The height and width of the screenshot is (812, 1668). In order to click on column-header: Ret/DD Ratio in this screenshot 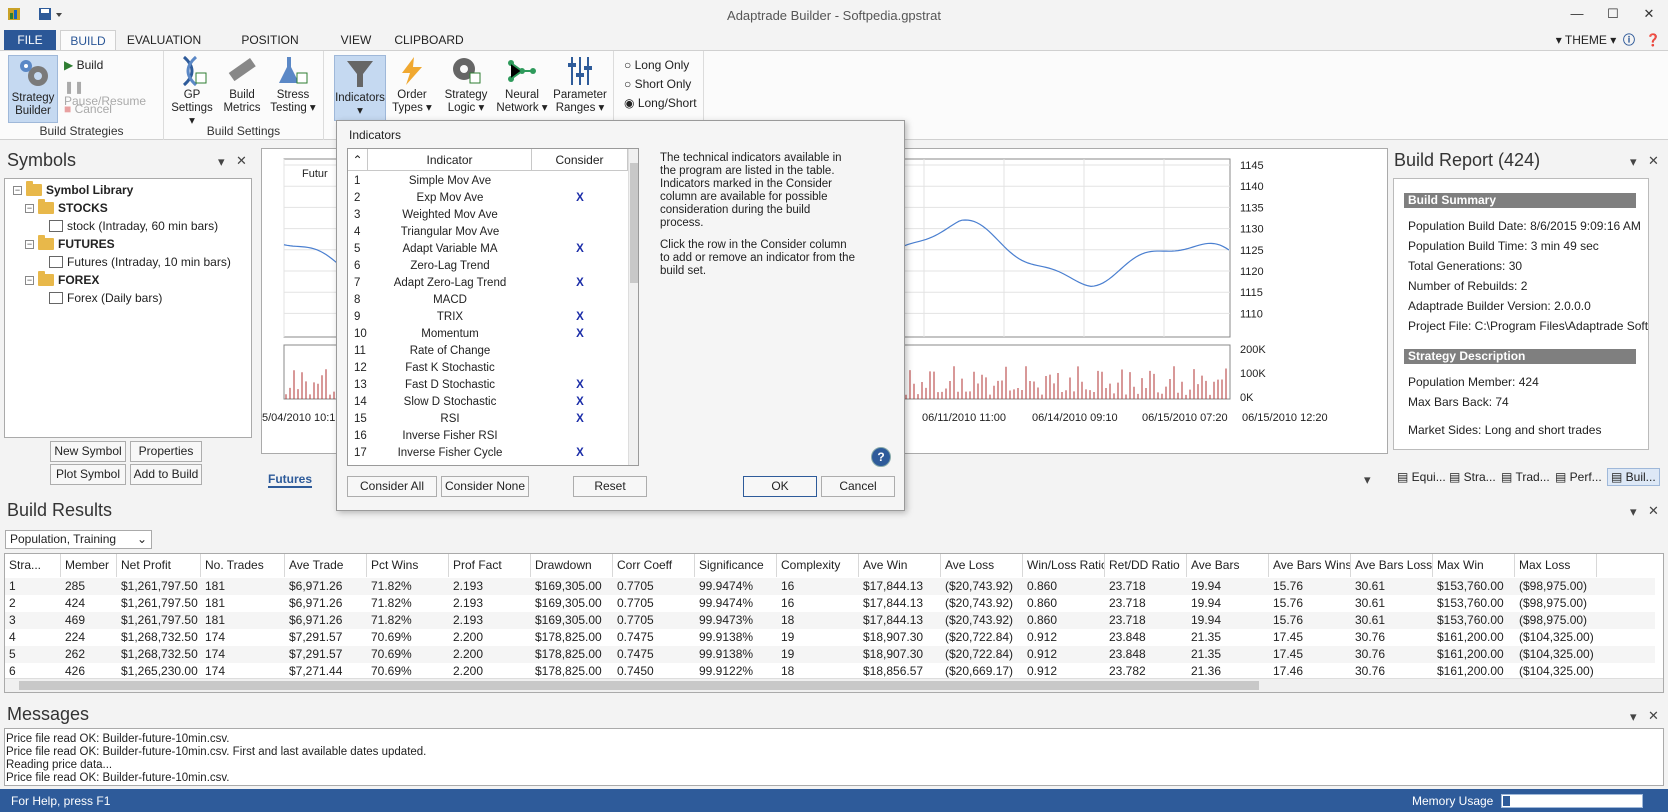, I will do `click(1146, 565)`.